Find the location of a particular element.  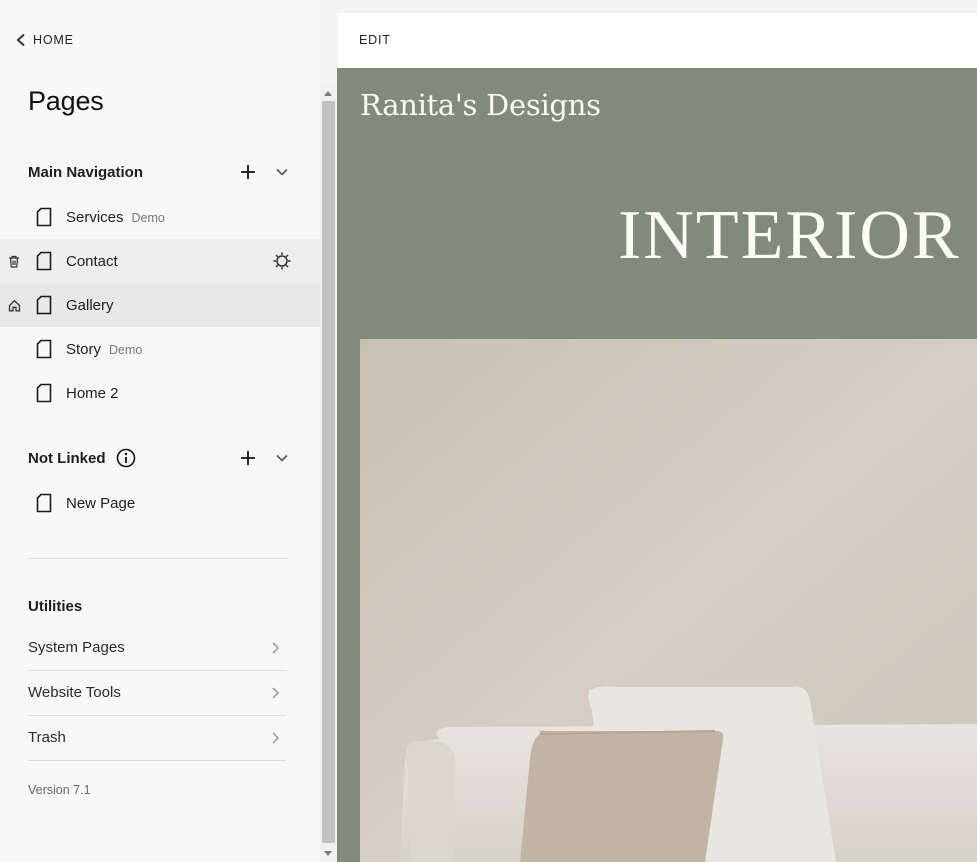

gear-icon is located at coordinates (282, 261).